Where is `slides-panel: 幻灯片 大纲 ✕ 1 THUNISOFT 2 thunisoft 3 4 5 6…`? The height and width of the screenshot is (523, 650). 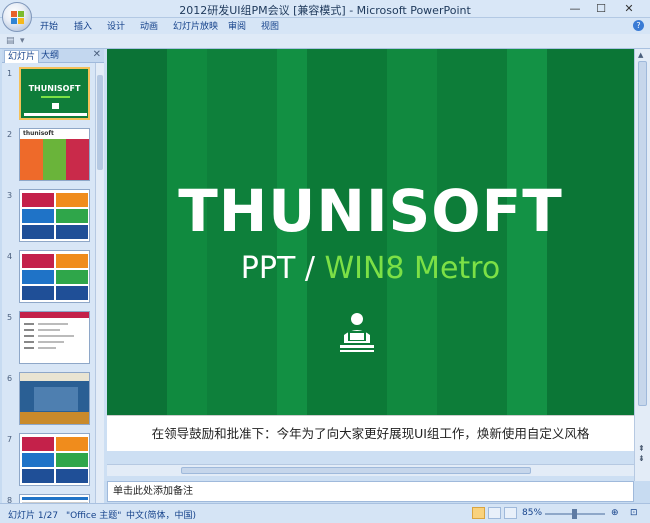 slides-panel: 幻灯片 大纲 ✕ 1 THUNISOFT 2 thunisoft 3 4 5 6… is located at coordinates (53, 276).